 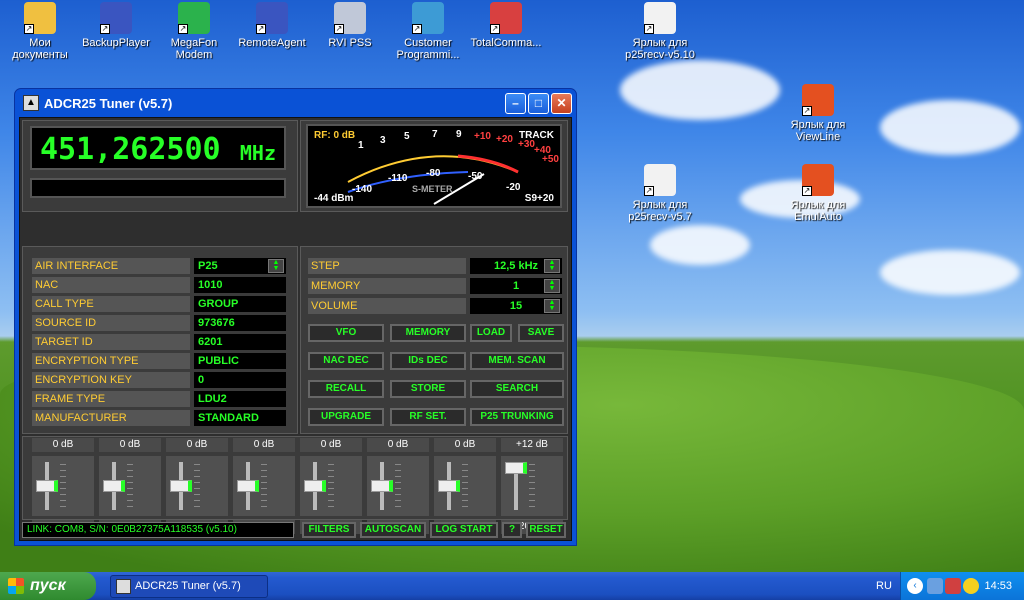 What do you see at coordinates (160, 418) in the screenshot?
I see `info-row: MANUFACTURER STANDARD` at bounding box center [160, 418].